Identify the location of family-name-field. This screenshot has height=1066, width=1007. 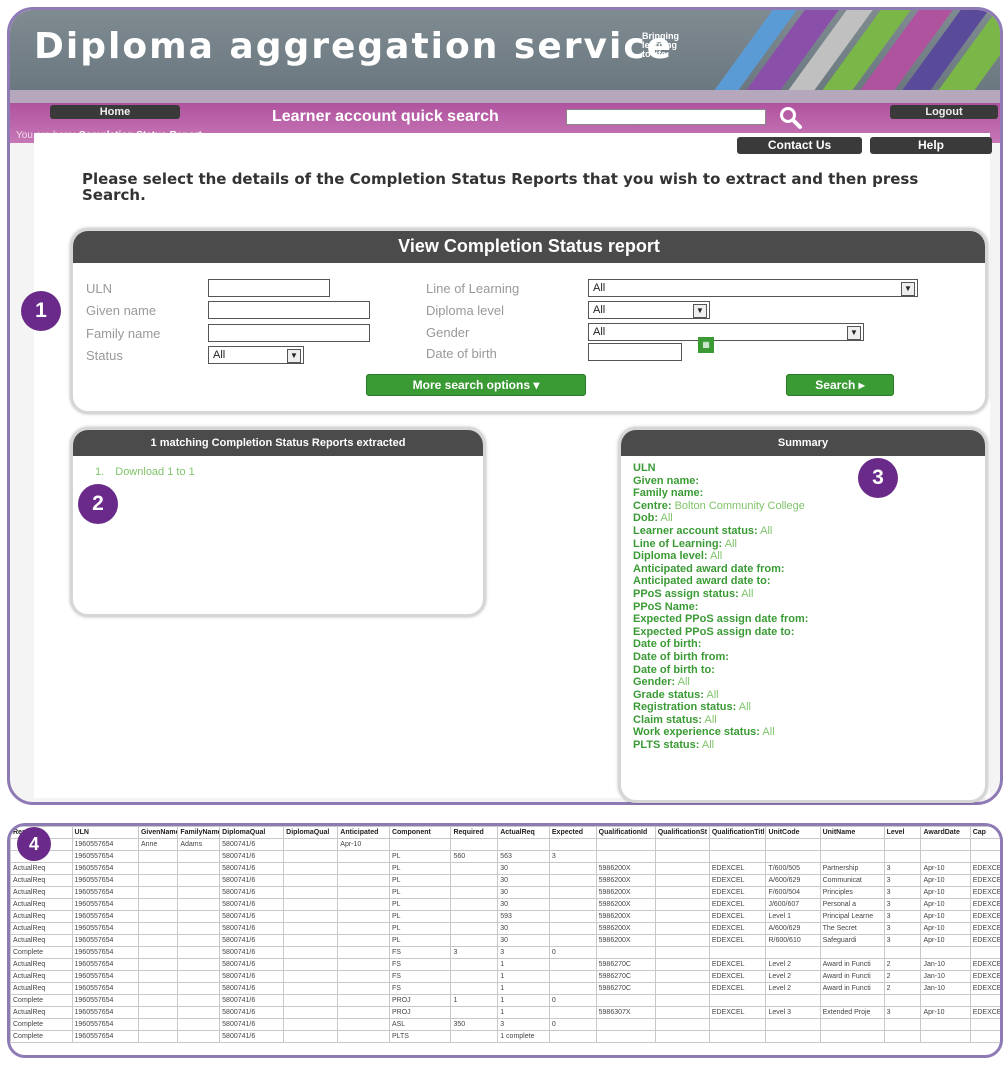
(289, 333).